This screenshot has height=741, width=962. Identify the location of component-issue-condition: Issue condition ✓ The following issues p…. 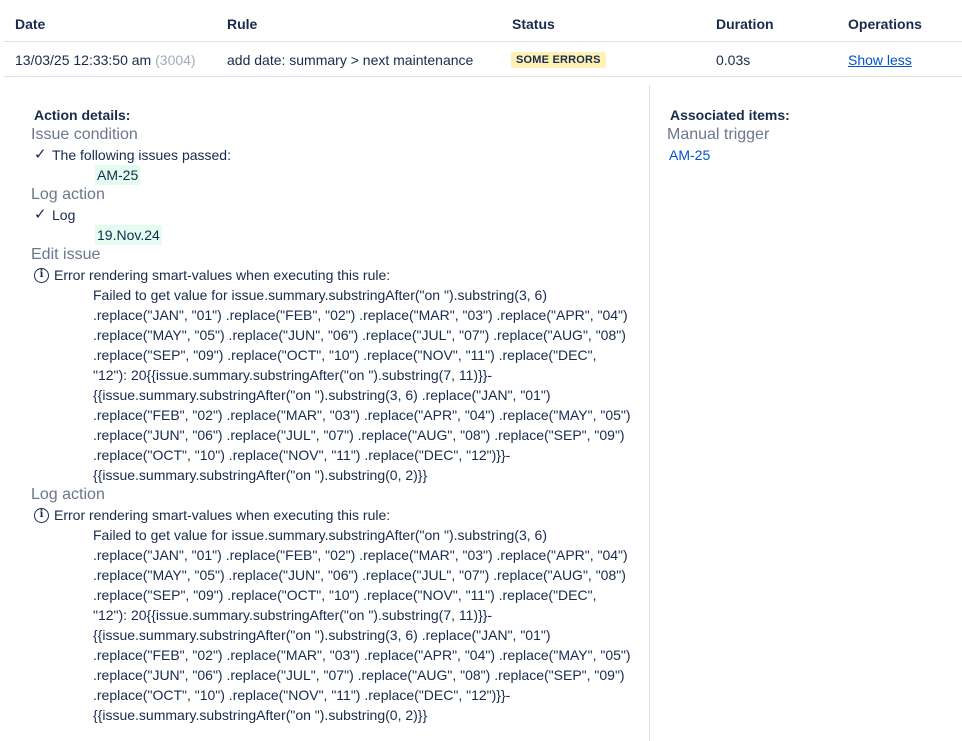
(336, 155).